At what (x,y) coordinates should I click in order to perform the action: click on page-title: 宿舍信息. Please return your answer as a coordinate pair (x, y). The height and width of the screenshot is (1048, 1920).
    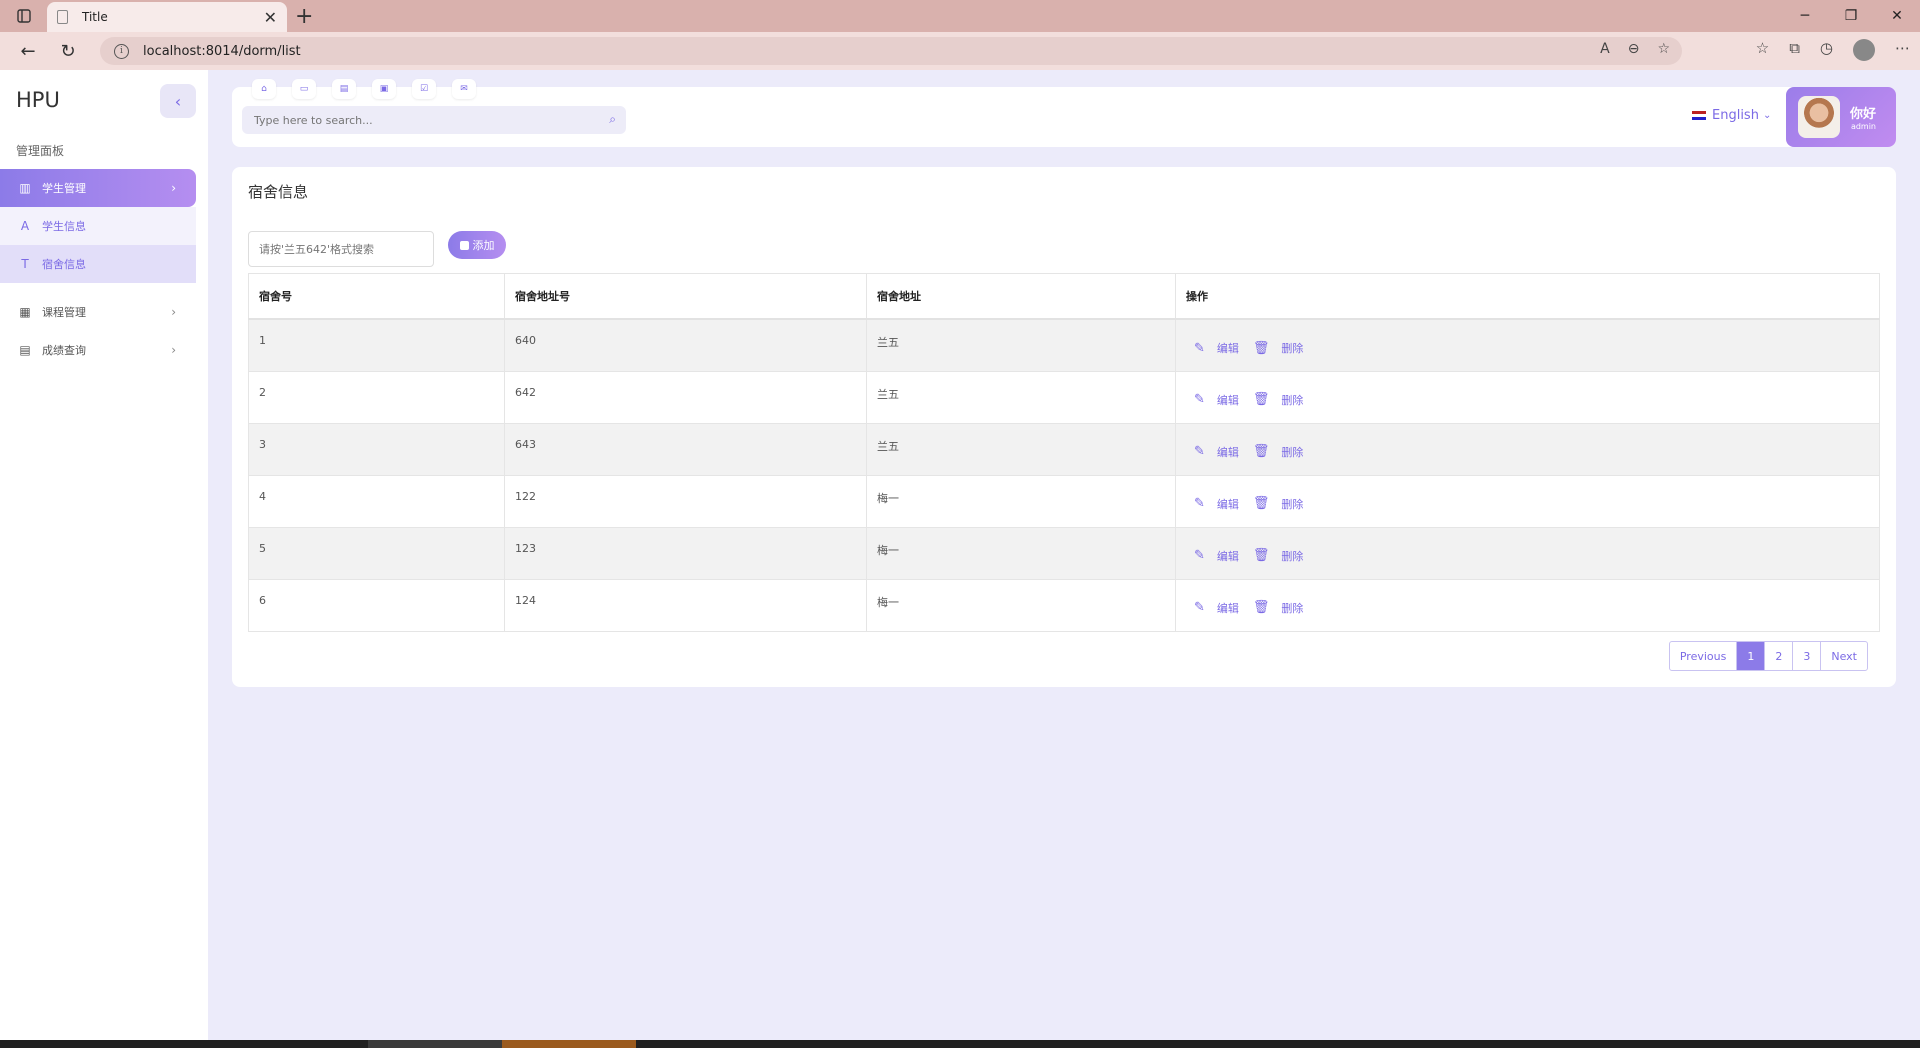
    Looking at the image, I should click on (278, 192).